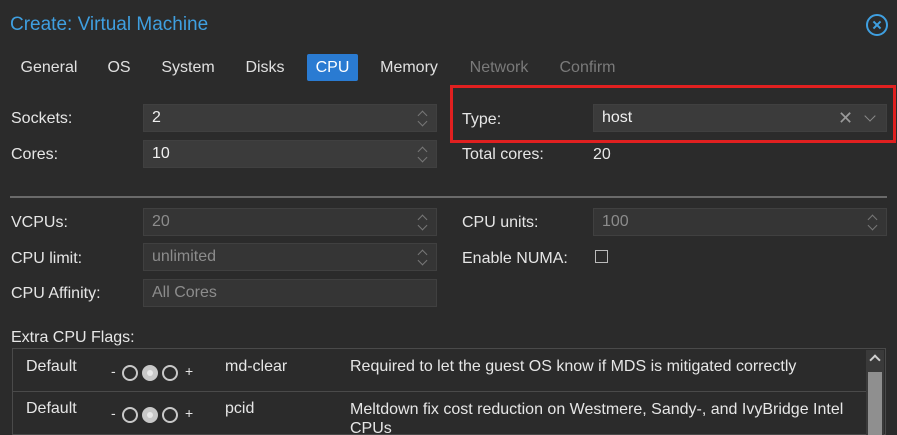 The width and height of the screenshot is (897, 435). What do you see at coordinates (482, 119) in the screenshot?
I see `type-label: Type:` at bounding box center [482, 119].